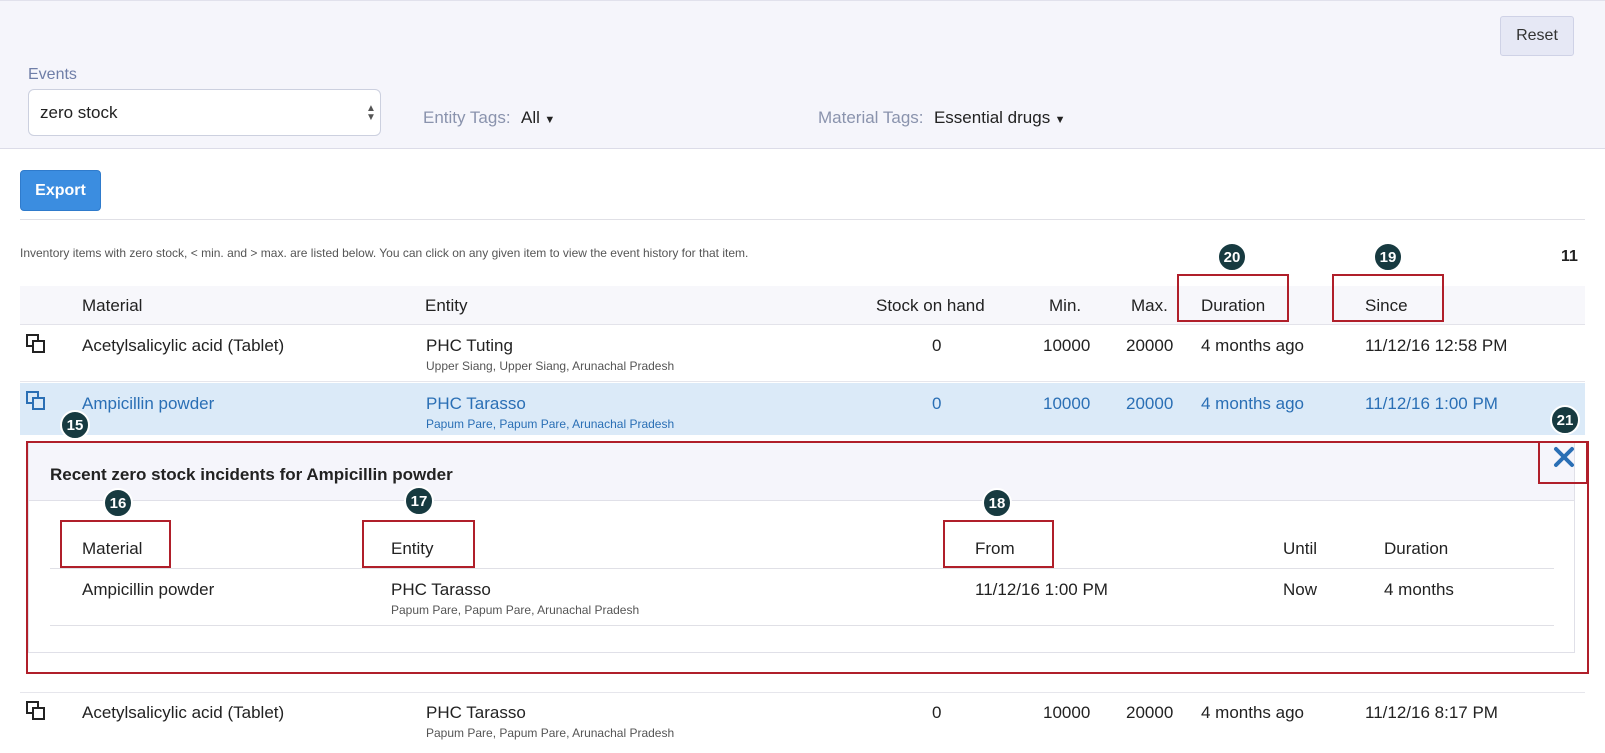 The width and height of the screenshot is (1605, 753). Describe the element at coordinates (997, 503) in the screenshot. I see `callout-badge: 18` at that location.